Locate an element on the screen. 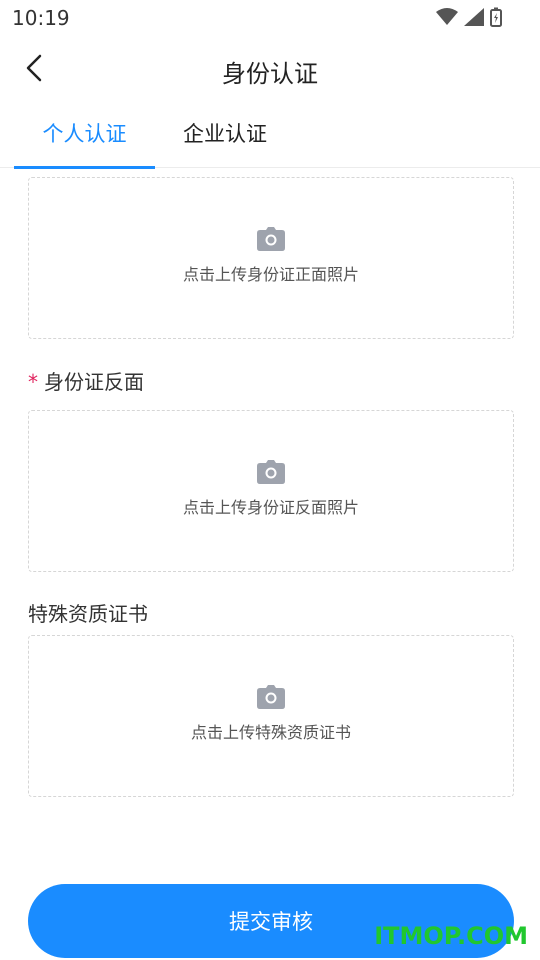 The height and width of the screenshot is (960, 540). header: 身份认证 is located at coordinates (270, 69).